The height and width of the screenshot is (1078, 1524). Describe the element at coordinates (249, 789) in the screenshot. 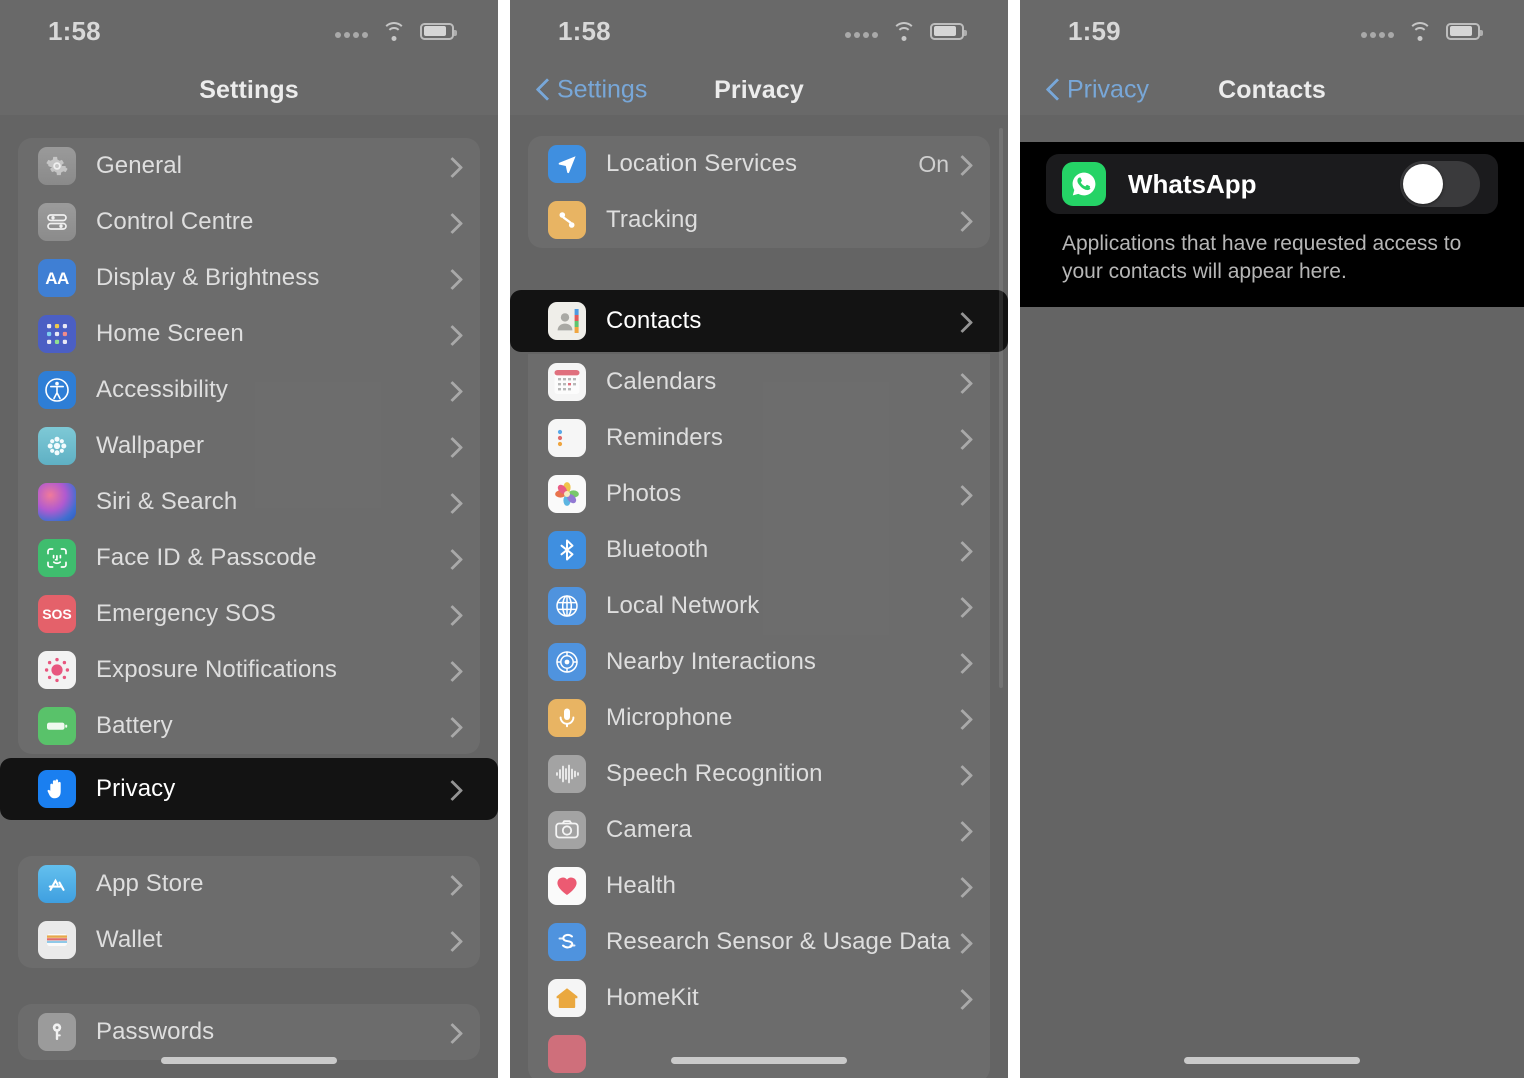

I see `sidebar-item-privacy: Privacy` at that location.